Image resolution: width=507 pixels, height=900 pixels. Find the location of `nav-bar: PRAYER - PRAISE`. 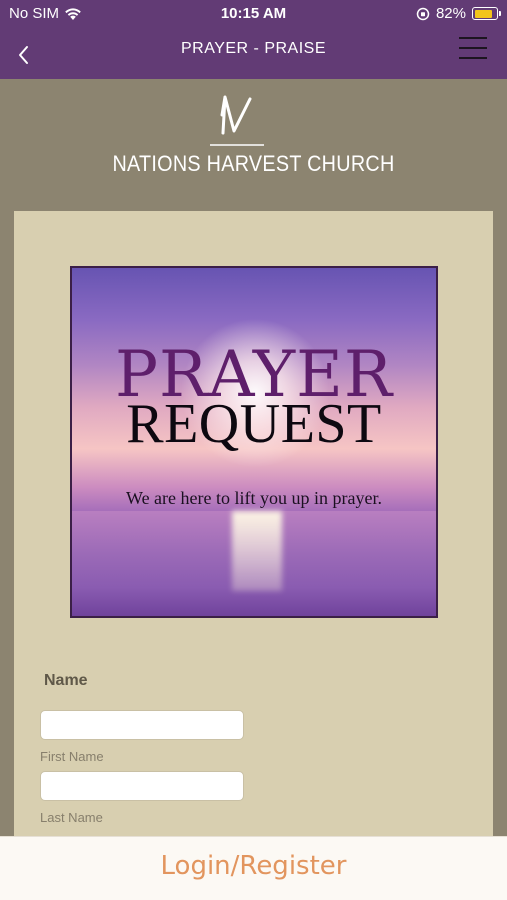

nav-bar: PRAYER - PRAISE is located at coordinates (253, 54).